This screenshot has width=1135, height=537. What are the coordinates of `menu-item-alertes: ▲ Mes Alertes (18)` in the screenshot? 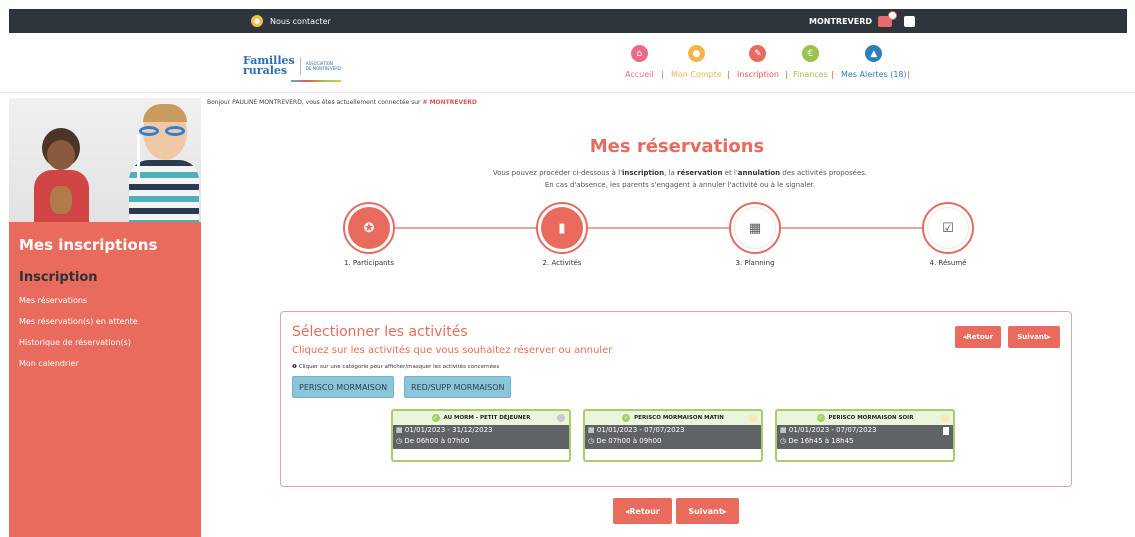 It's located at (874, 62).